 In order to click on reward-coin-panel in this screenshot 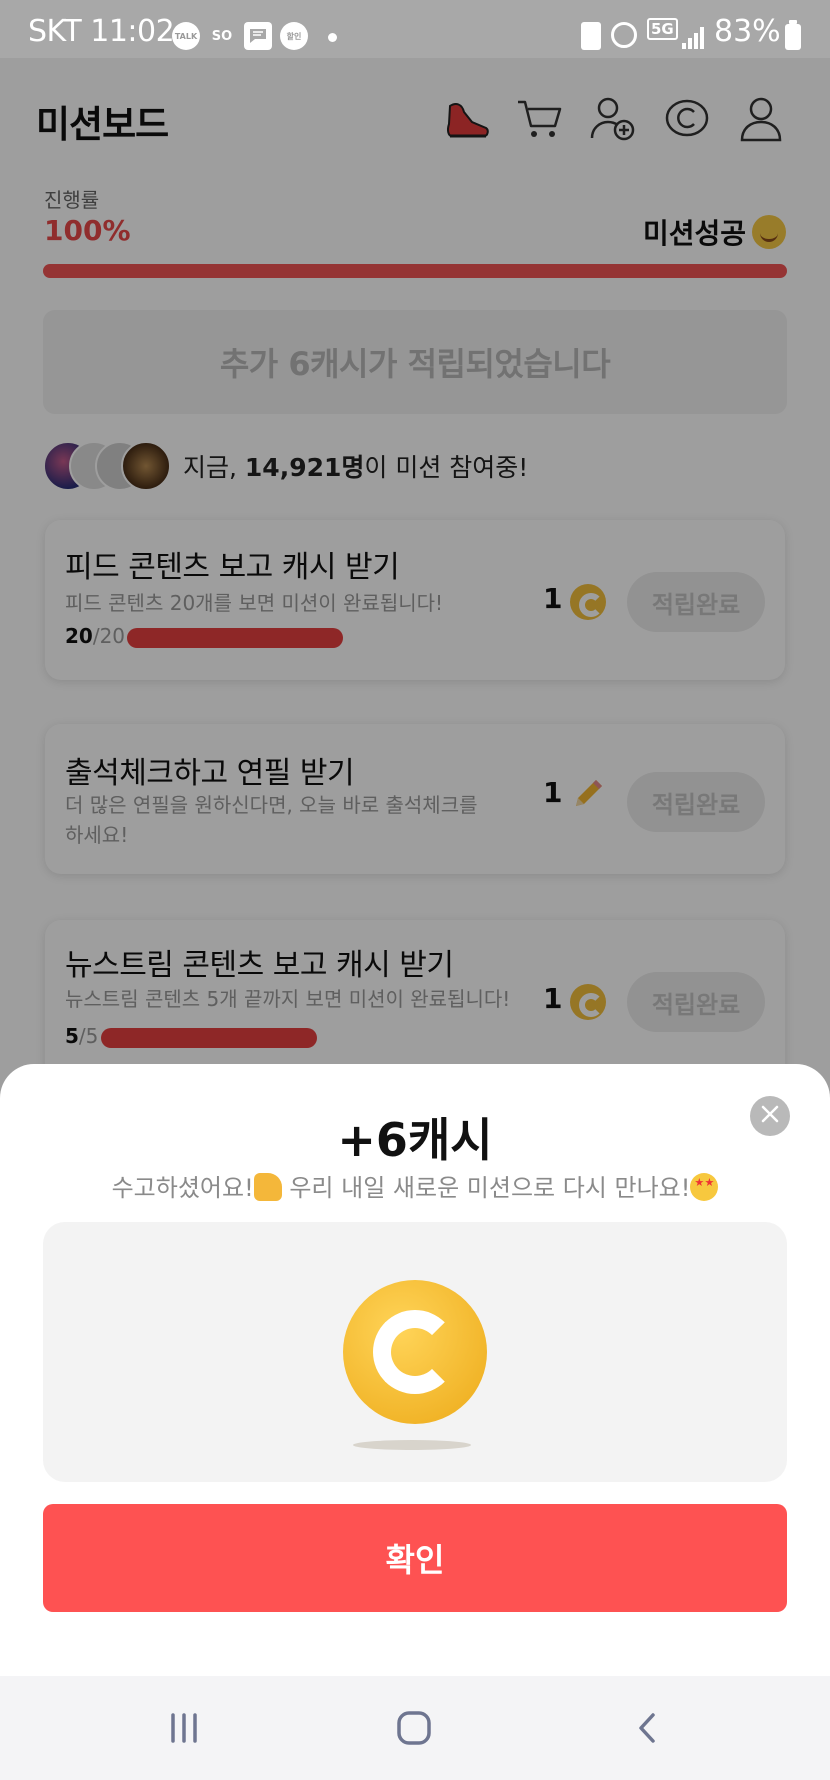, I will do `click(415, 1352)`.